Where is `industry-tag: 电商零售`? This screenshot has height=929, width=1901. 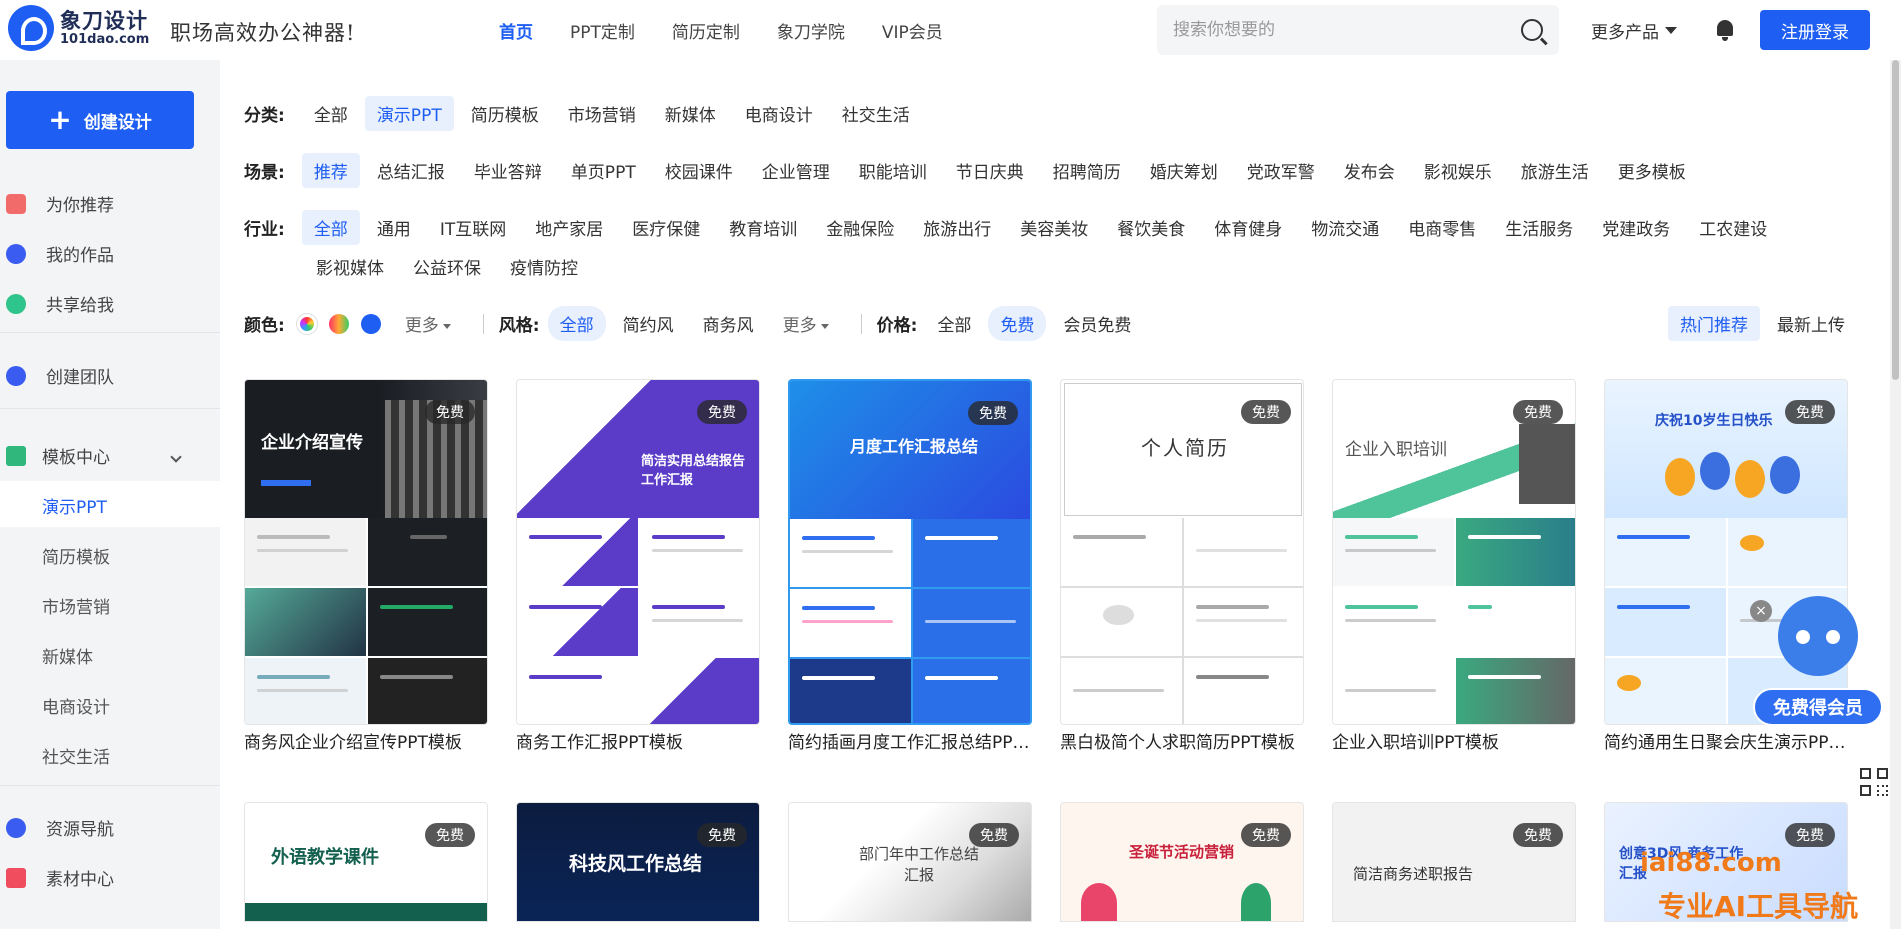 industry-tag: 电商零售 is located at coordinates (1442, 227).